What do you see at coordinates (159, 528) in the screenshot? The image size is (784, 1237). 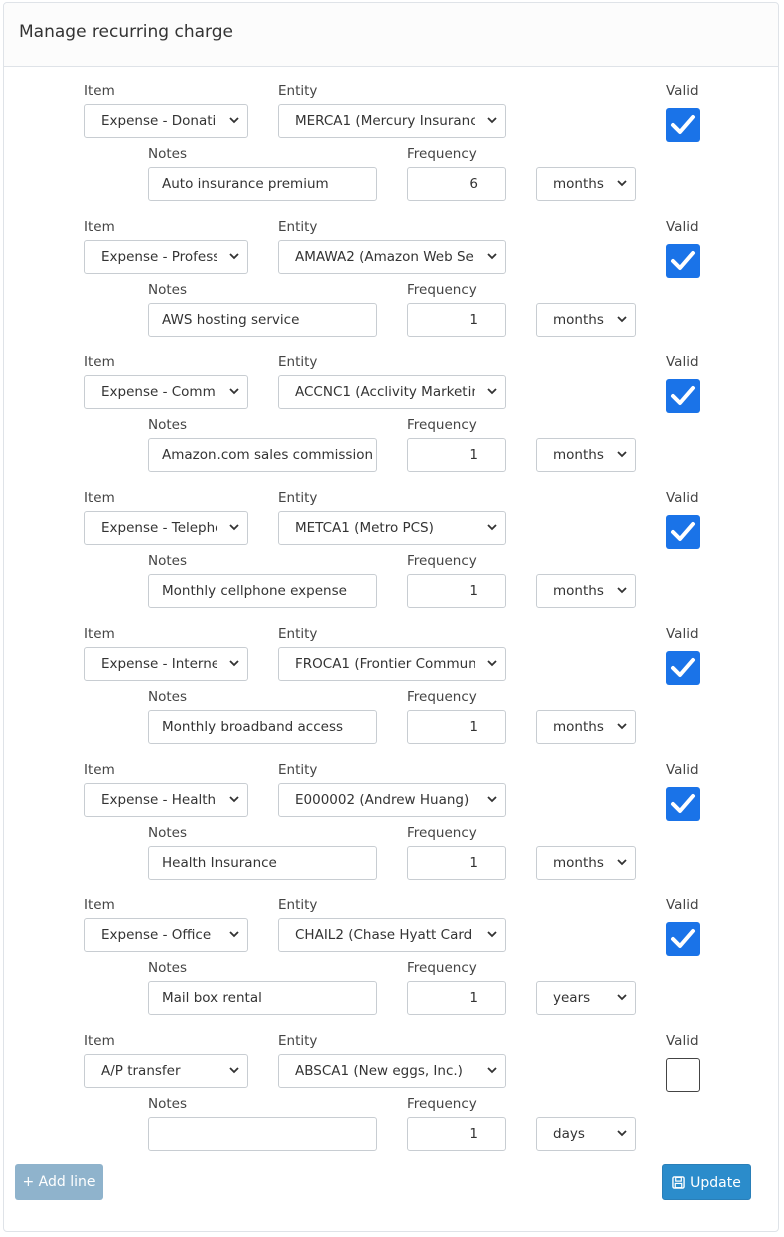 I see `item-select-value: Expense - Telephone` at bounding box center [159, 528].